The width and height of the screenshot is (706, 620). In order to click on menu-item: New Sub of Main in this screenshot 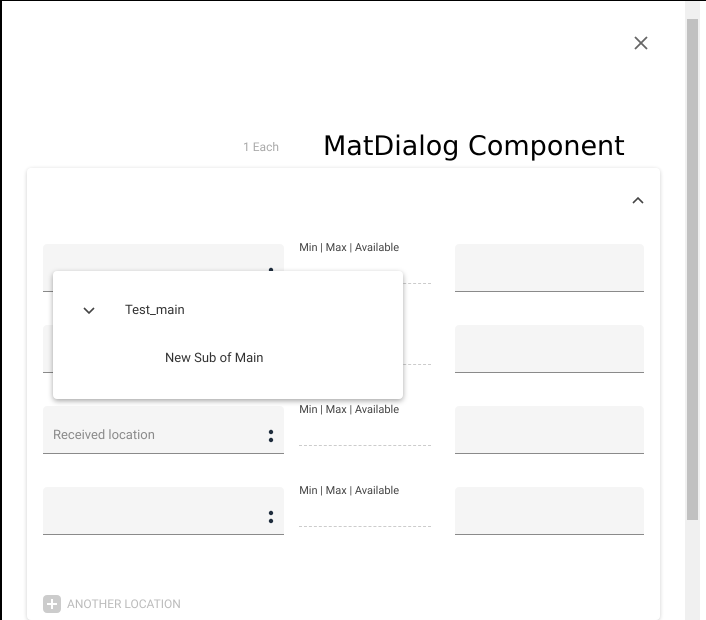, I will do `click(214, 359)`.